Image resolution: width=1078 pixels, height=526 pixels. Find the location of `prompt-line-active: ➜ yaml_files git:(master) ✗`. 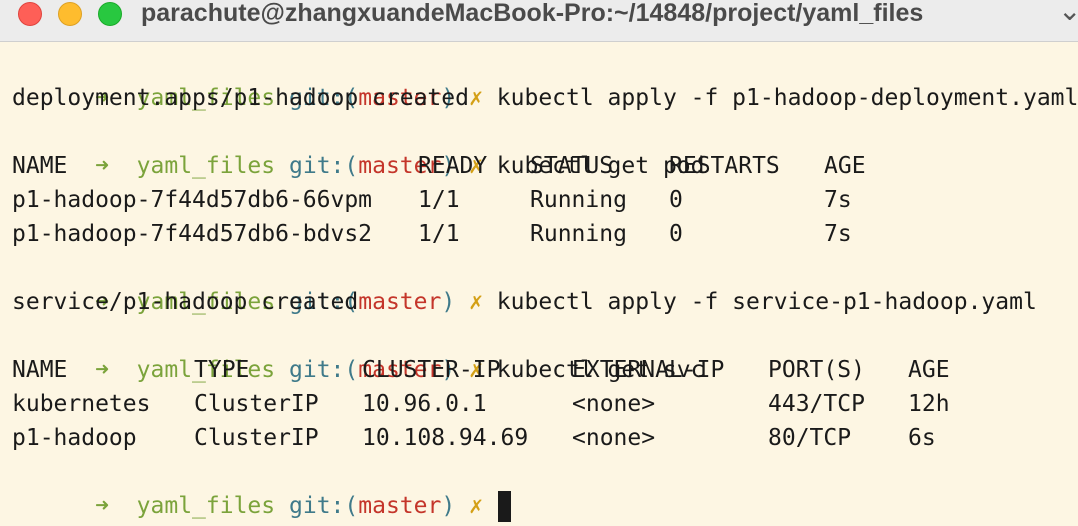

prompt-line-active: ➜ yaml_files git:(master) ✗ is located at coordinates (261, 488).